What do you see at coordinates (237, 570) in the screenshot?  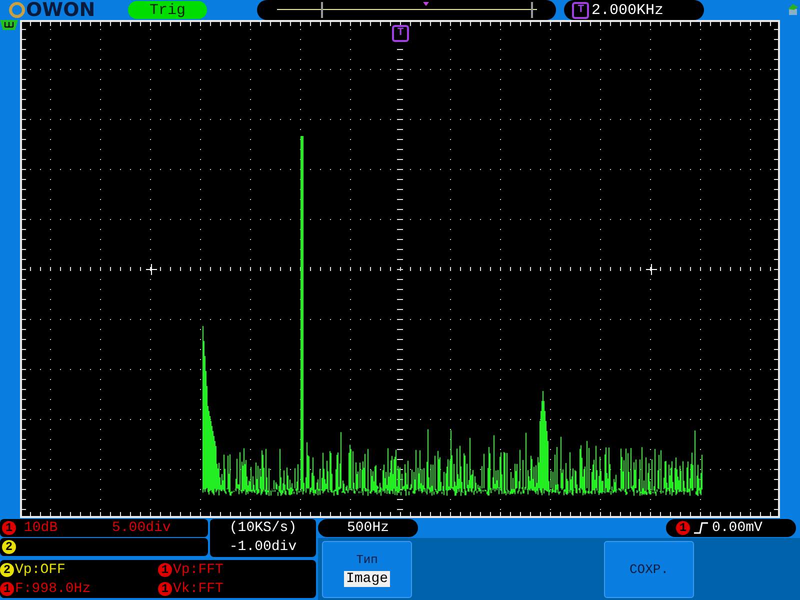 I see `measurement-readout: 1 Vp:FFT` at bounding box center [237, 570].